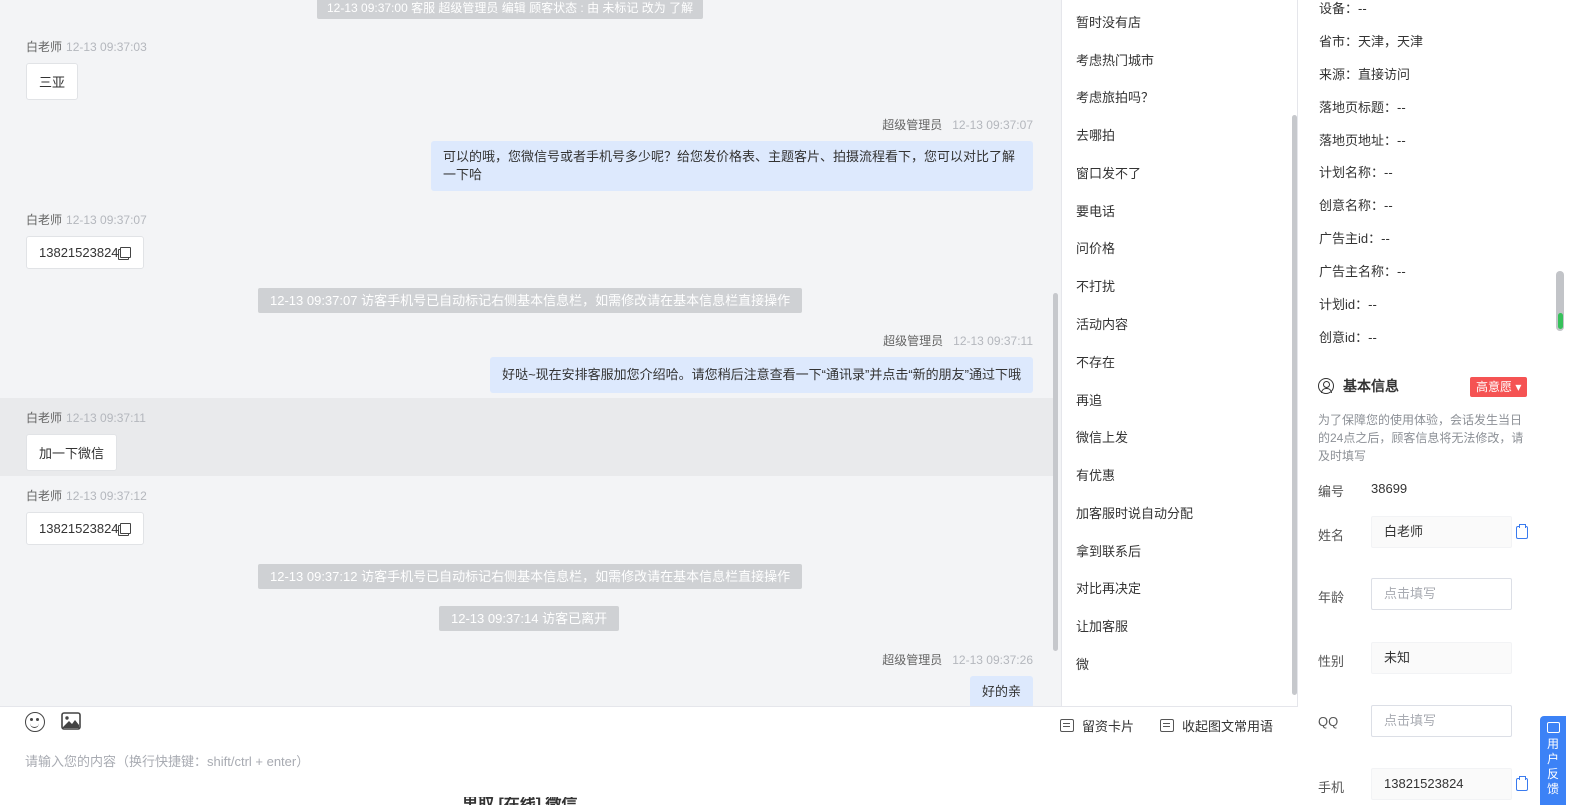  What do you see at coordinates (527, 437) in the screenshot?
I see `highlighted-message-row` at bounding box center [527, 437].